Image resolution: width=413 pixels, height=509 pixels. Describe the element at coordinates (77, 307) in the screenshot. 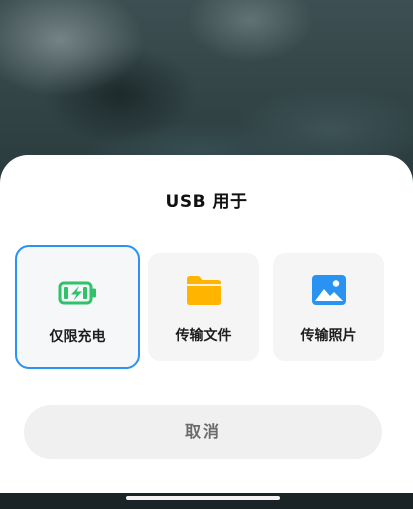

I see `option-charge-only: 仅限充电` at that location.